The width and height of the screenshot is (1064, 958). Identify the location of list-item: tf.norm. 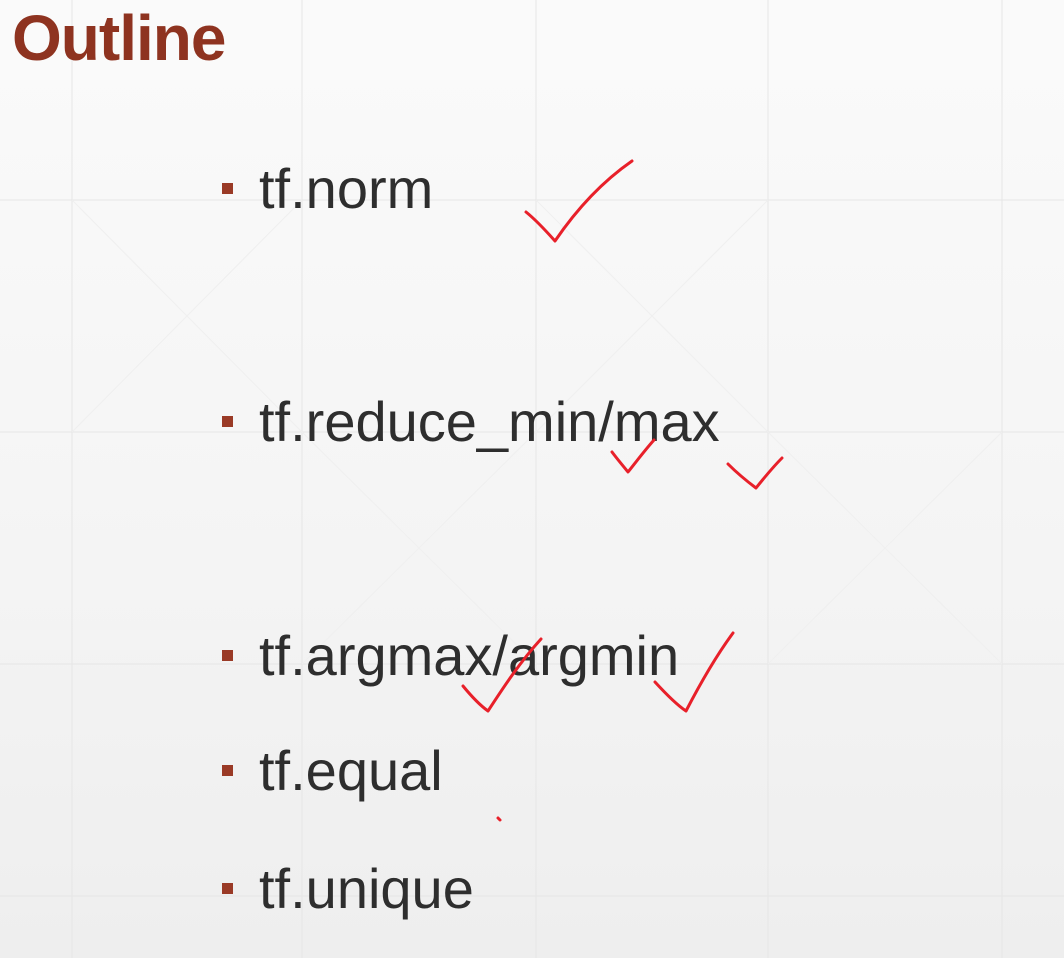
(327, 188).